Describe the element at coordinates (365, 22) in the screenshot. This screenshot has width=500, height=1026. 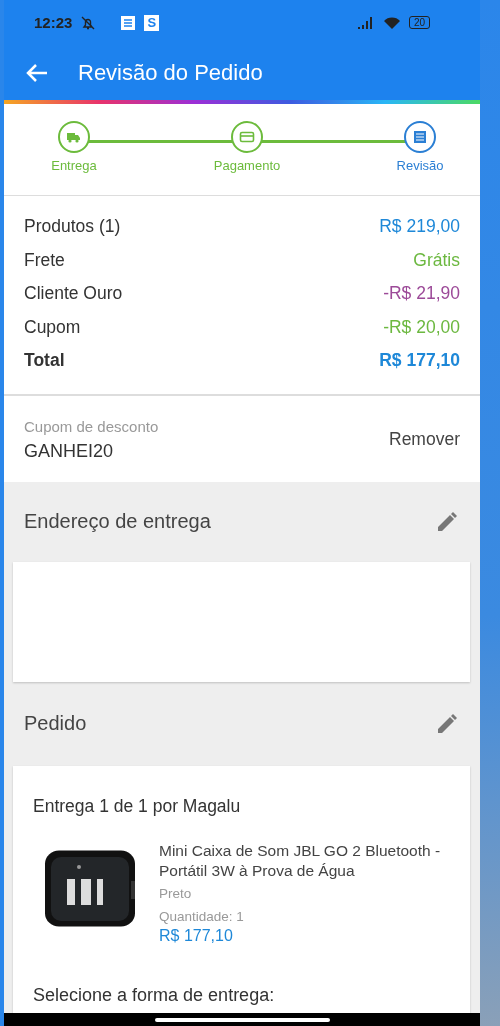
I see `signal-icon` at that location.